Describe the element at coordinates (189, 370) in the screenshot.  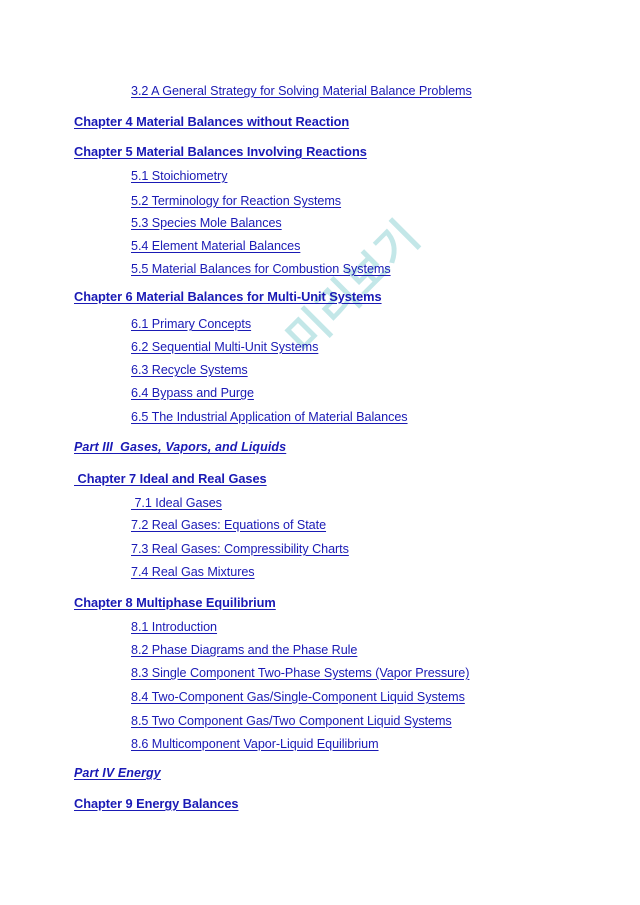
I see `toc-entry-section: 6.3 Recycle Systems` at that location.